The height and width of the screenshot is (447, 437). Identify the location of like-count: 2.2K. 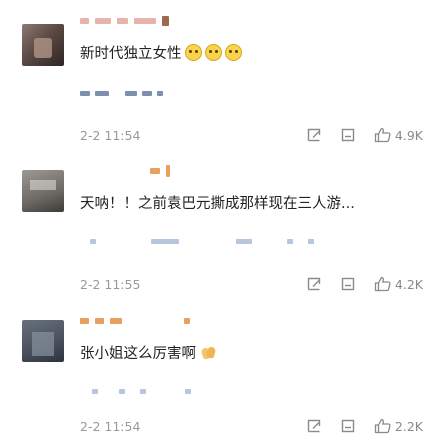
(408, 426).